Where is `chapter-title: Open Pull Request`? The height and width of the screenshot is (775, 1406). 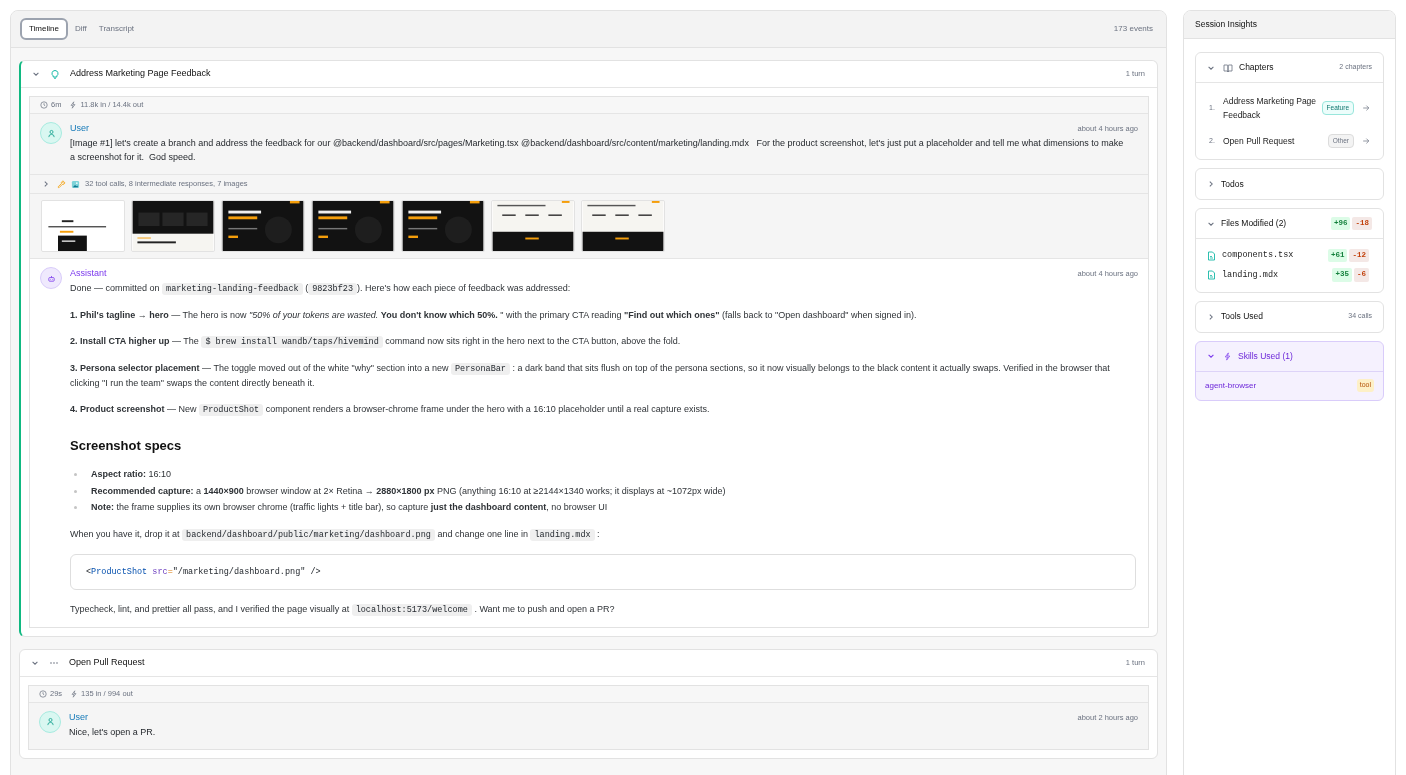
chapter-title: Open Pull Request is located at coordinates (592, 662).